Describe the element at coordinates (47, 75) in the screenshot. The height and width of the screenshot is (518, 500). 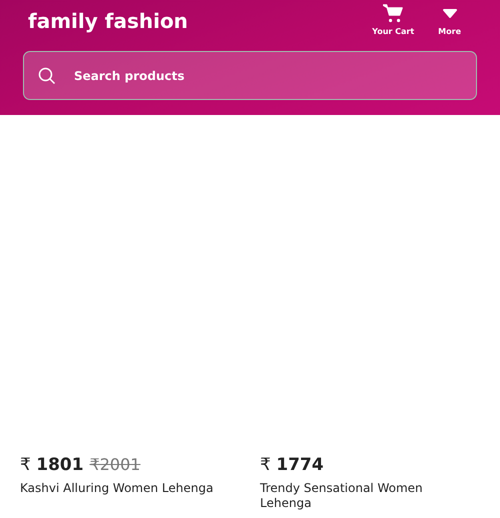
I see `search-icon` at that location.